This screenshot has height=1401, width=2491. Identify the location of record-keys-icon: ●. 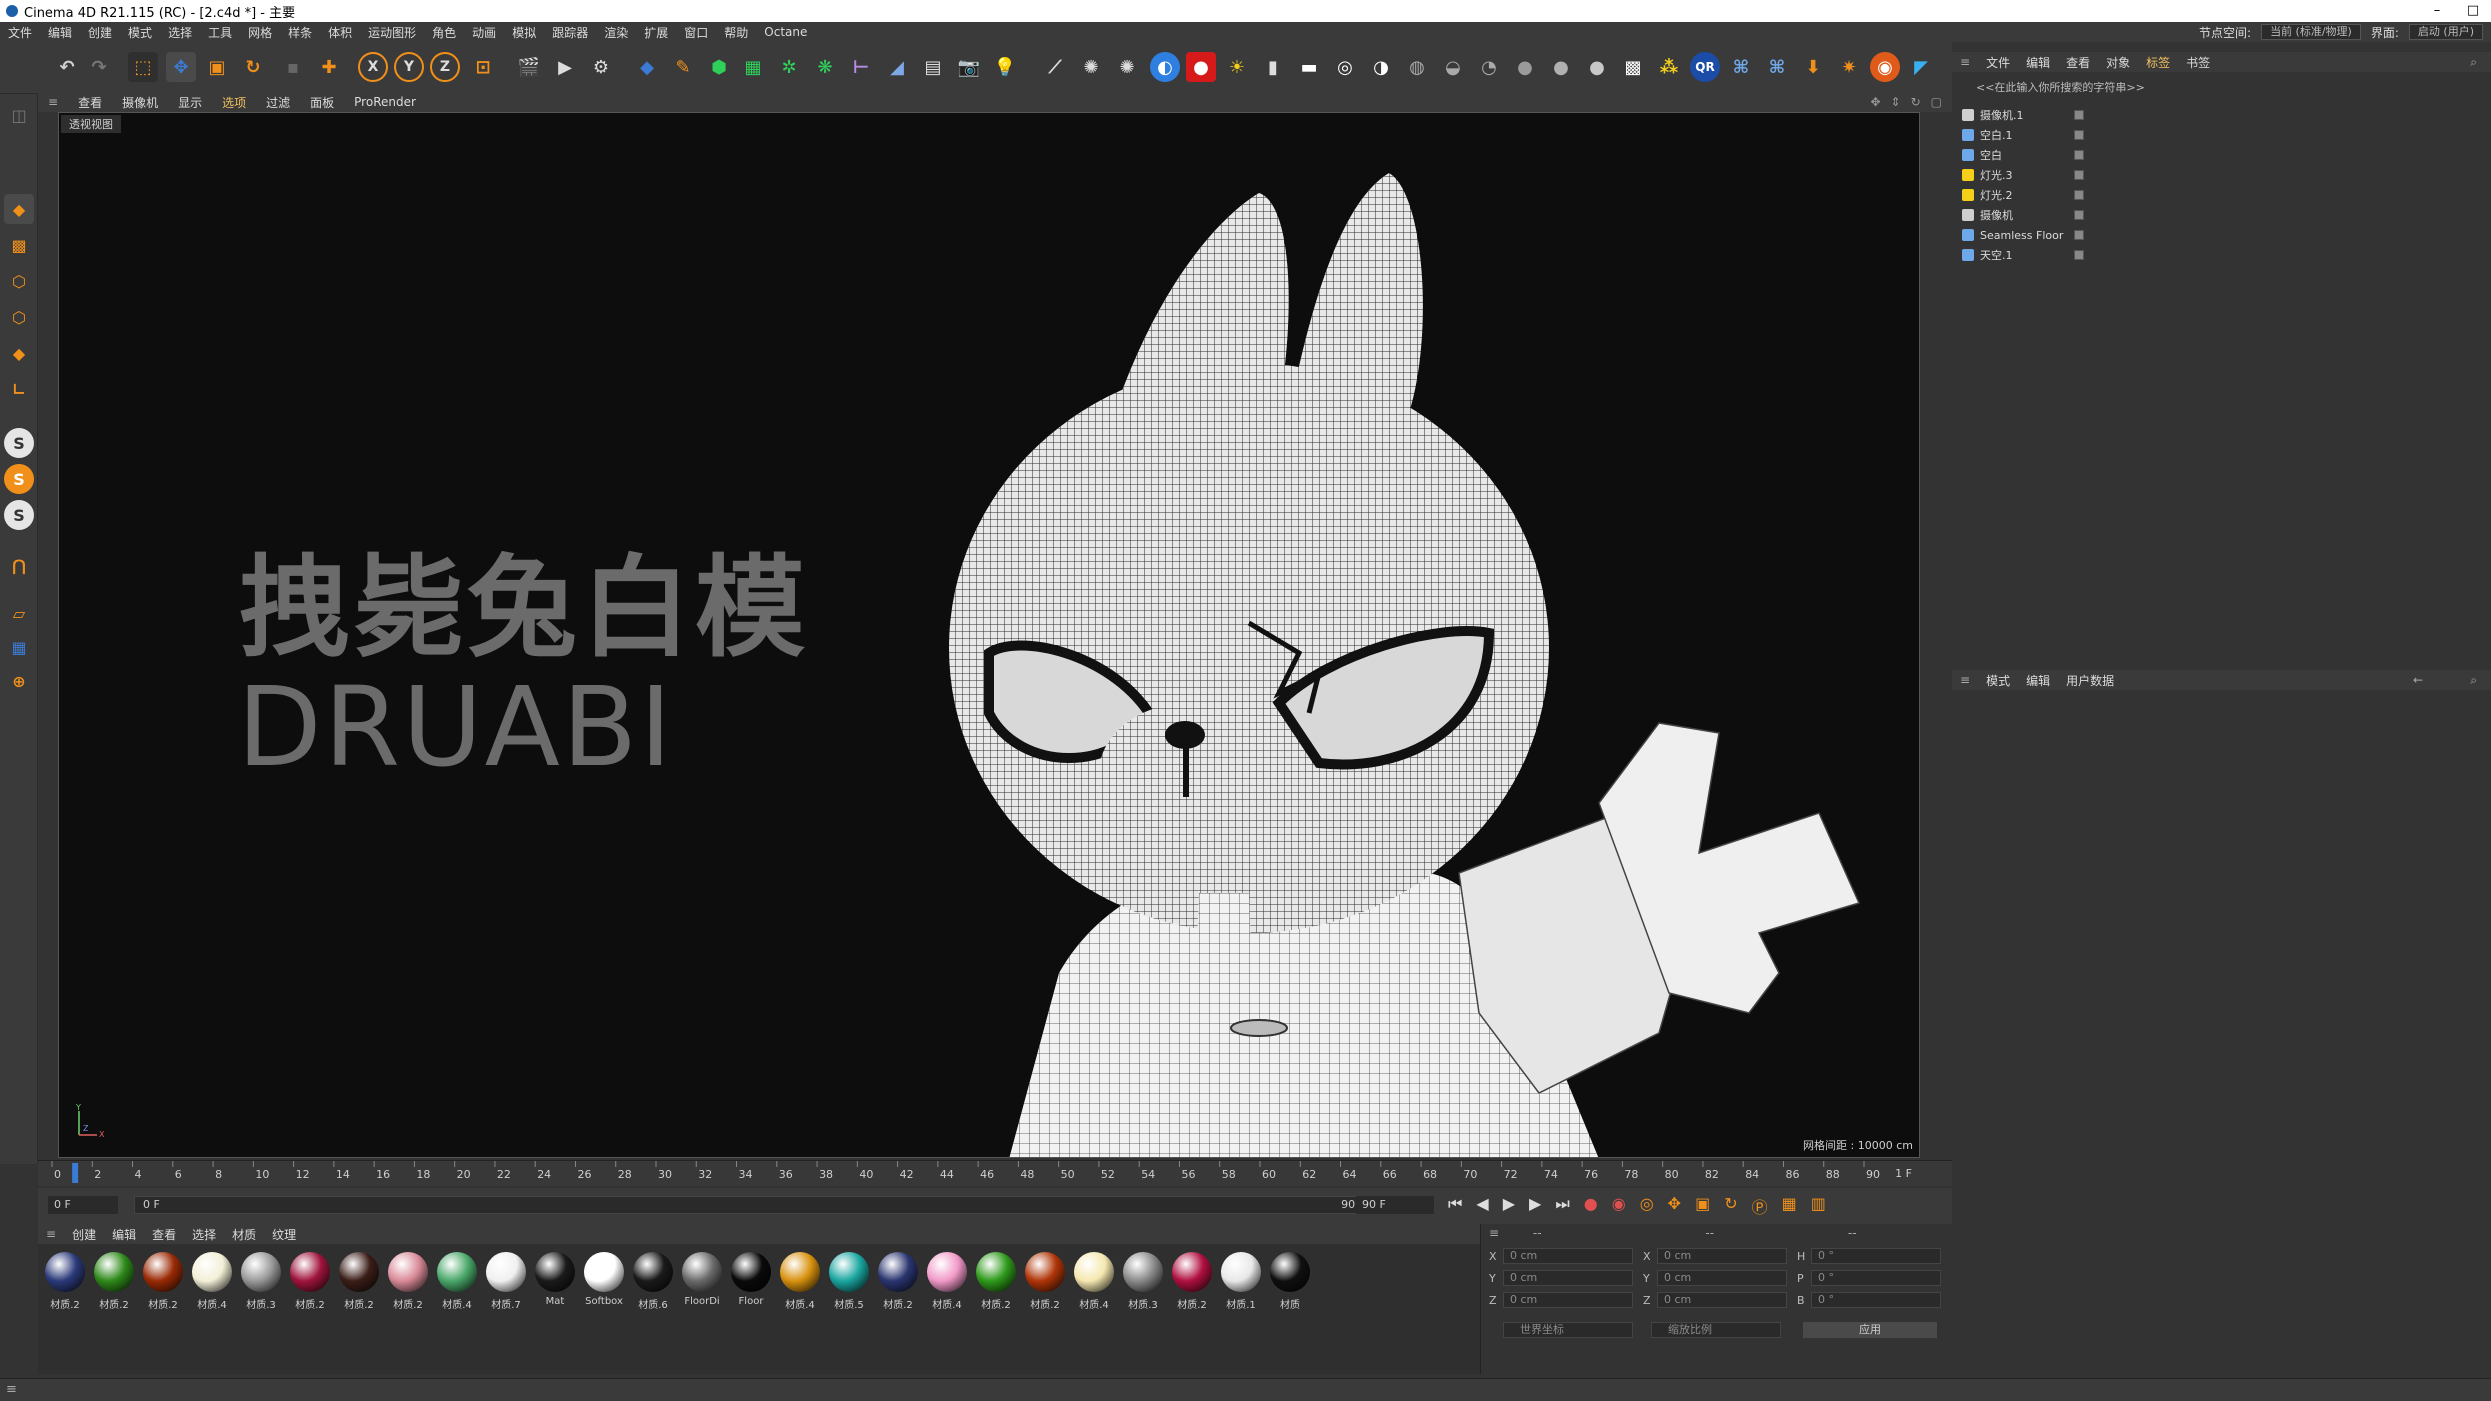
(1591, 1206).